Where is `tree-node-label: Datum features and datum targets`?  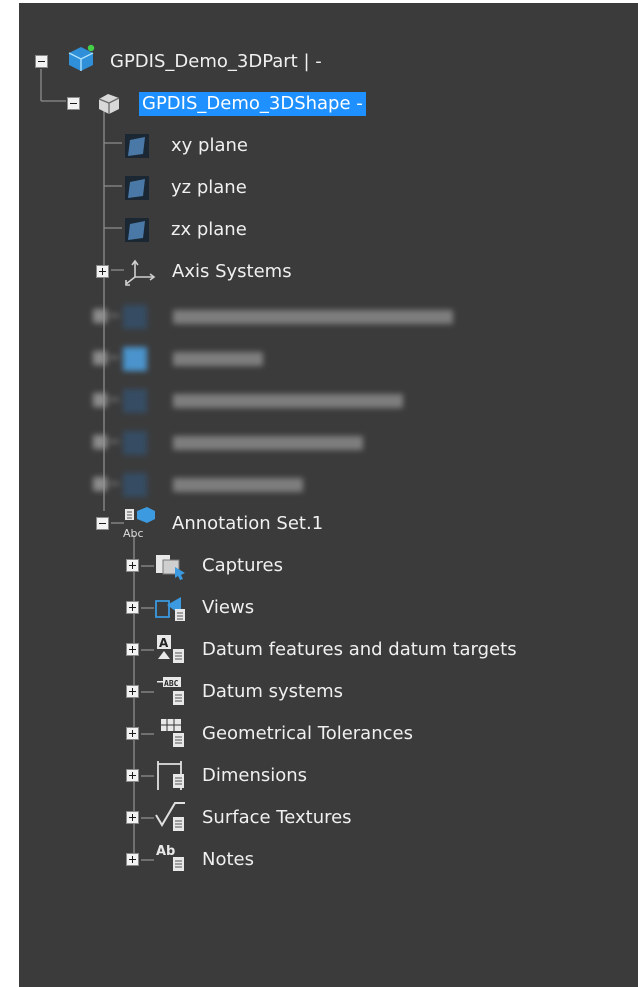
tree-node-label: Datum features and datum targets is located at coordinates (359, 649).